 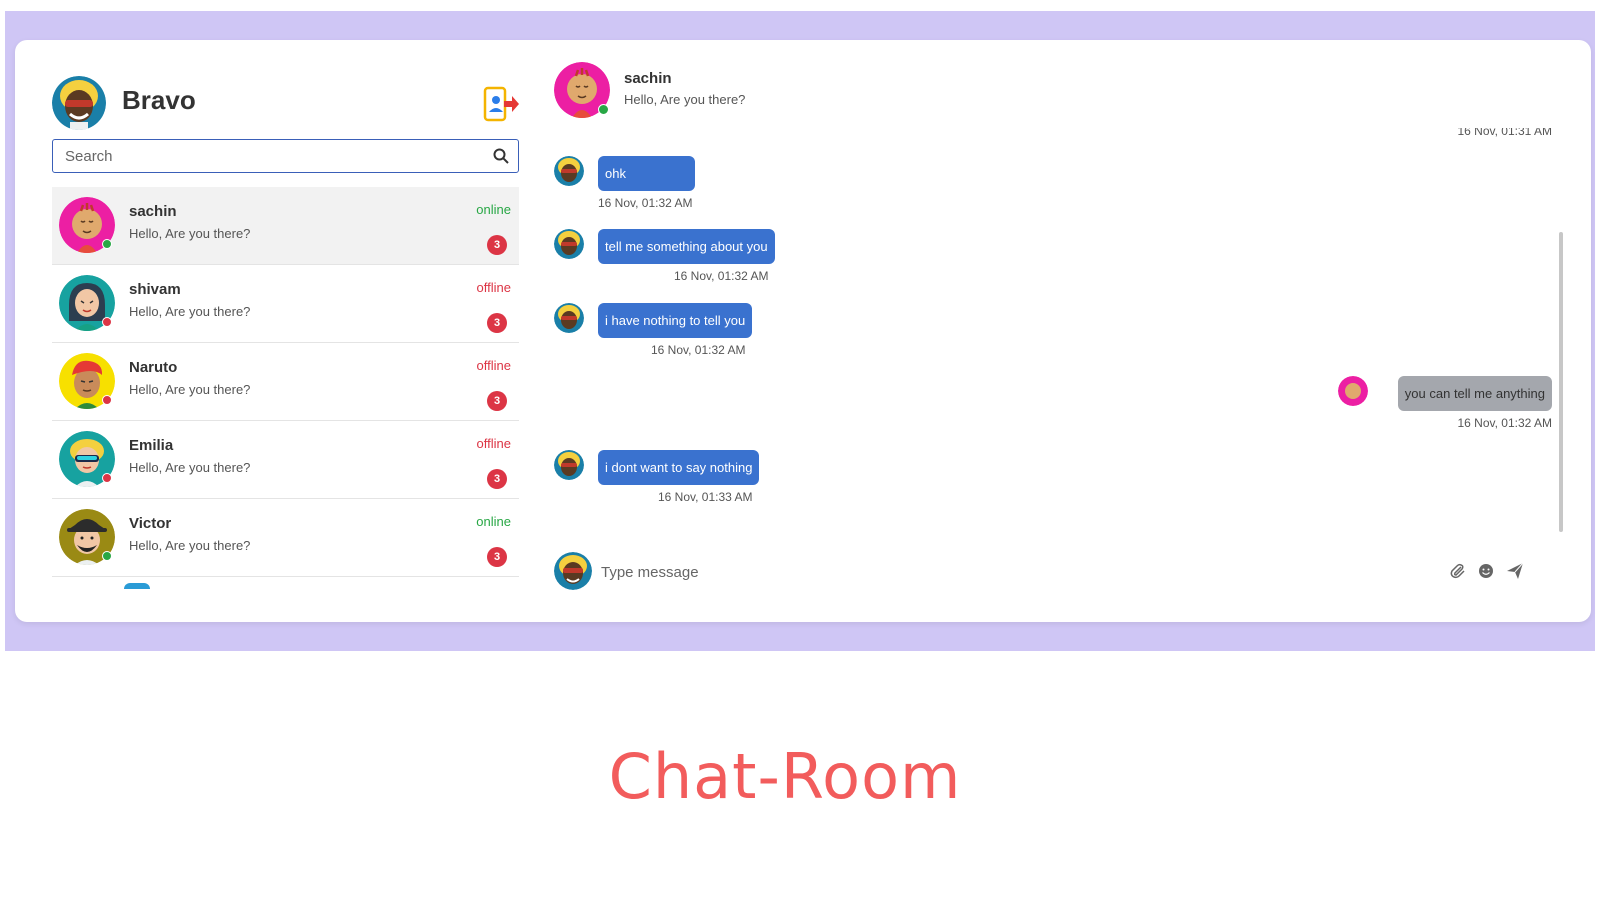 What do you see at coordinates (996, 572) in the screenshot?
I see `message-input` at bounding box center [996, 572].